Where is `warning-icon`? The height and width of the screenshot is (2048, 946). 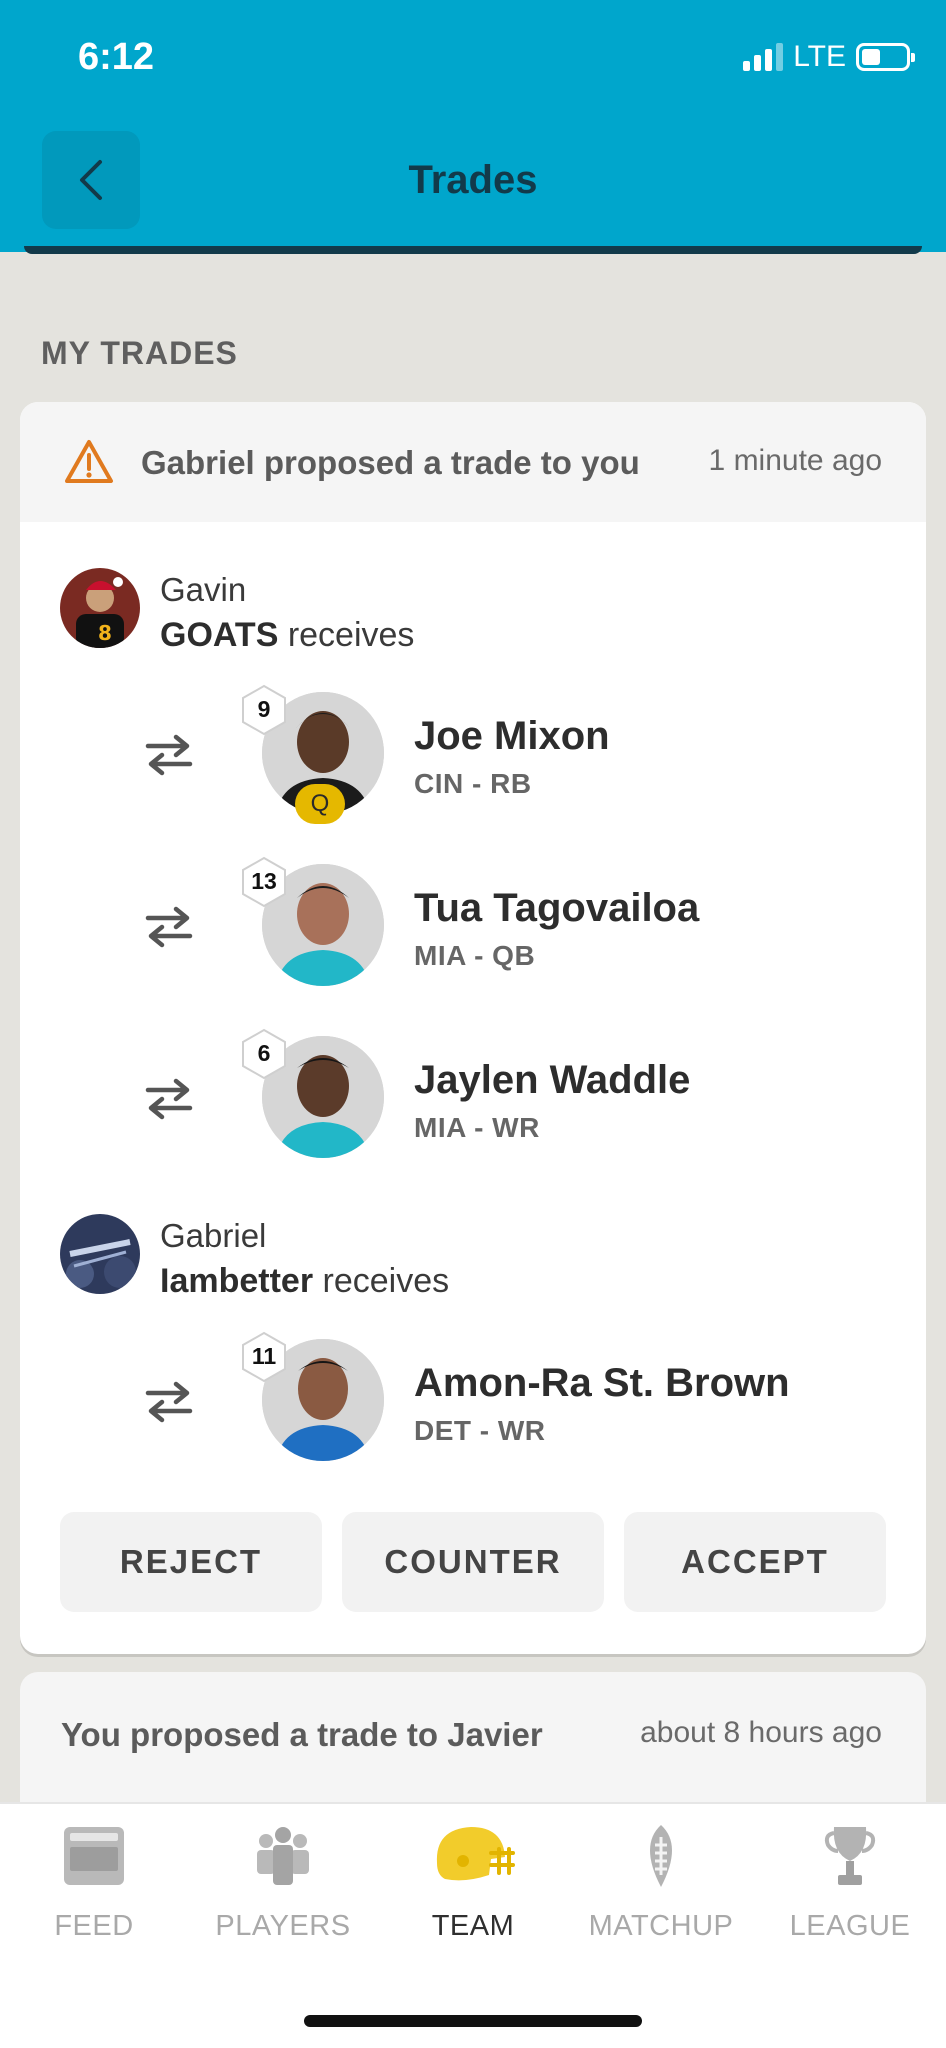 warning-icon is located at coordinates (89, 461).